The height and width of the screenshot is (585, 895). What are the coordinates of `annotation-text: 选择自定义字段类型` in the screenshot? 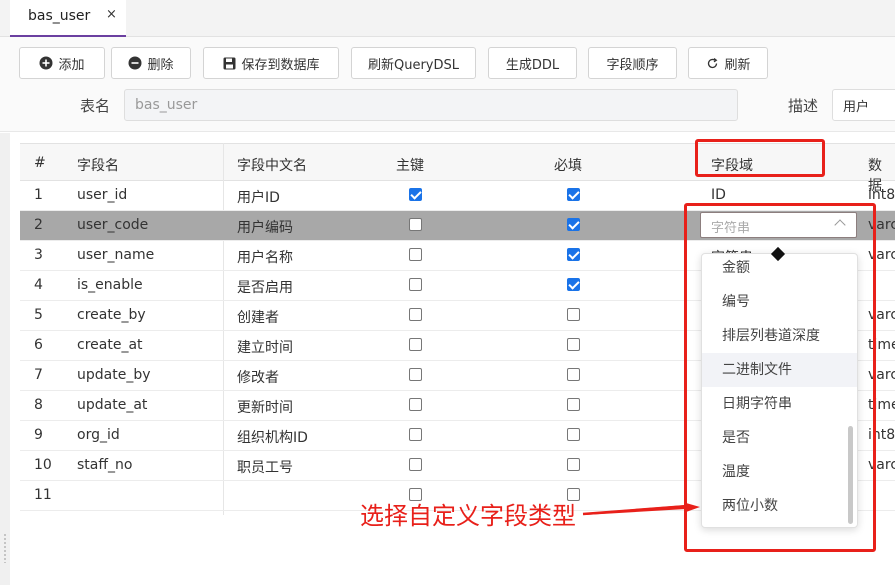 It's located at (468, 516).